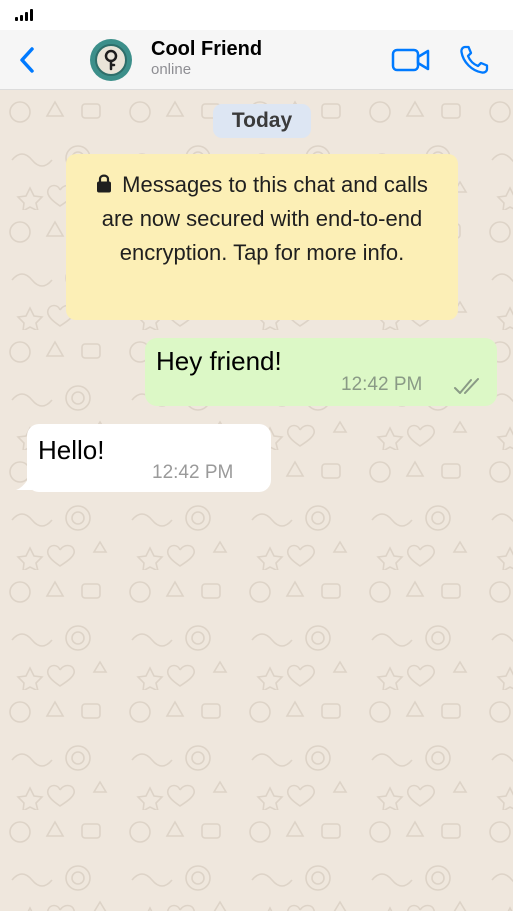  I want to click on phone-icon, so click(474, 59).